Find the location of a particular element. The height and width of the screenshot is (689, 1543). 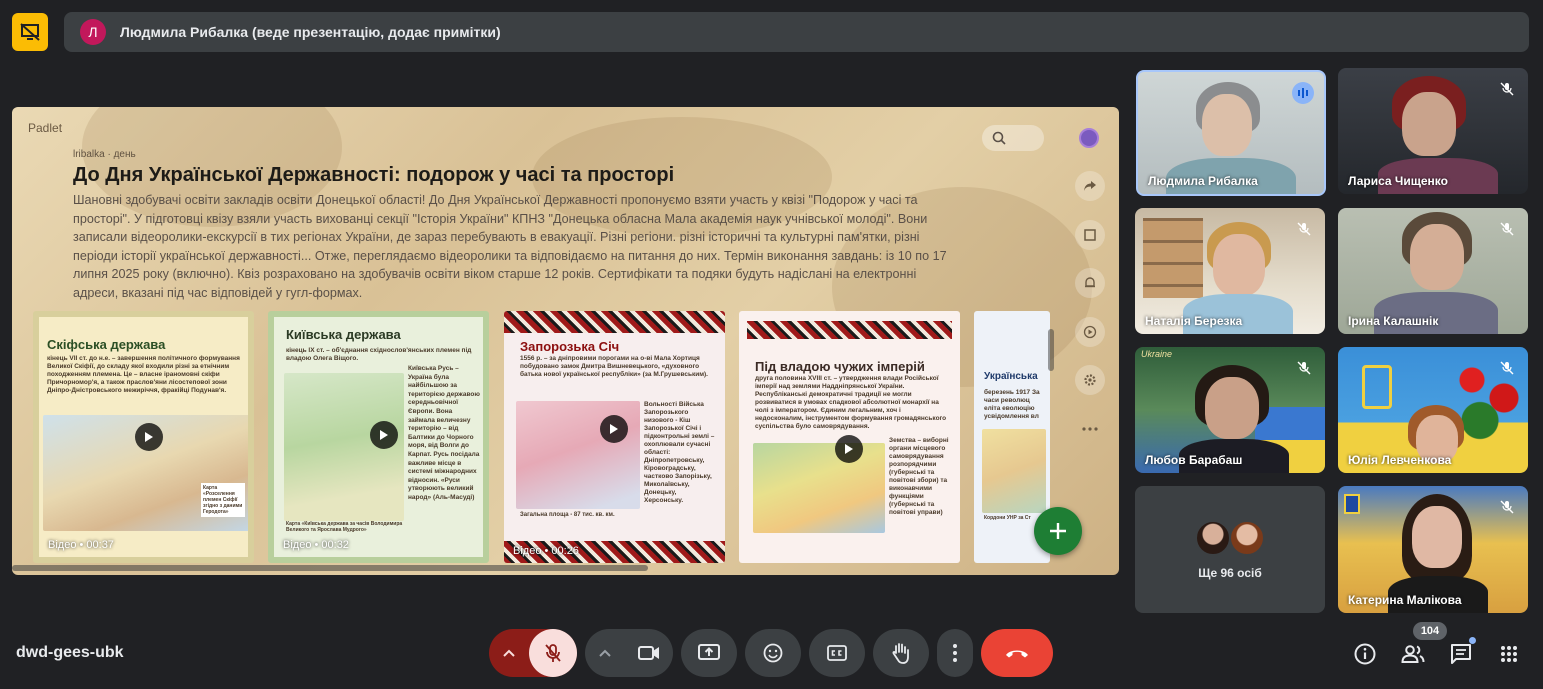

participant-tile: Ірина Калашнік is located at coordinates (1433, 271).